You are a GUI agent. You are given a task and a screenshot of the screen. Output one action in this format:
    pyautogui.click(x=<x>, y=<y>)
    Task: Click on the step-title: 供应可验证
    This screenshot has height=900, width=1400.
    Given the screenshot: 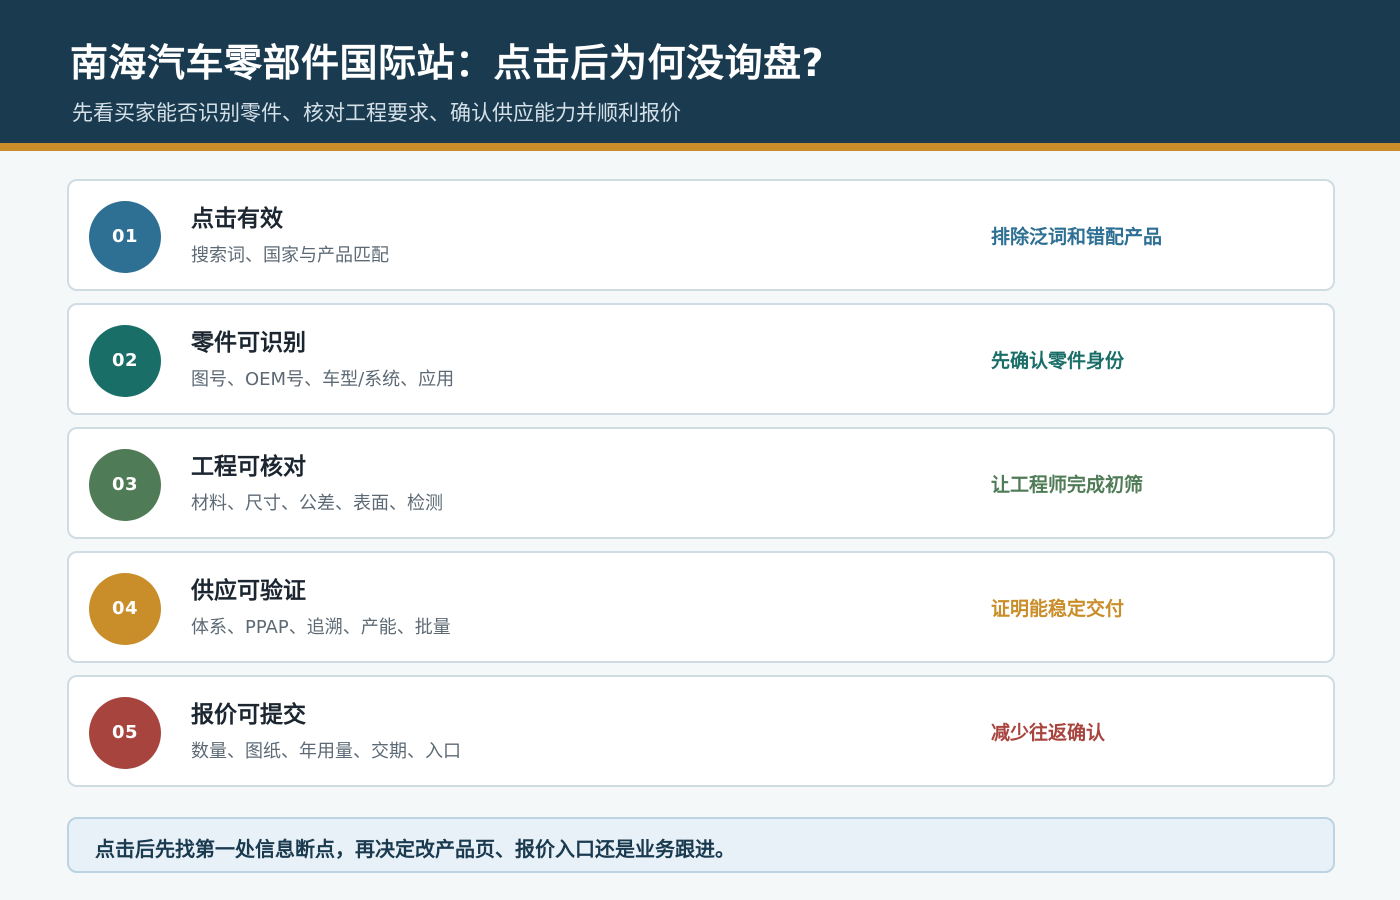 What is the action you would take?
    pyautogui.click(x=248, y=591)
    